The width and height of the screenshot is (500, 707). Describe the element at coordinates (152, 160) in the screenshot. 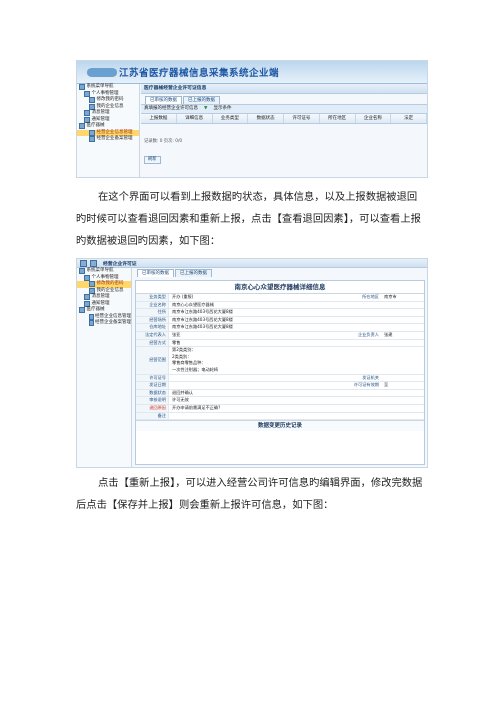

I see `refresh-button: 刷新` at that location.